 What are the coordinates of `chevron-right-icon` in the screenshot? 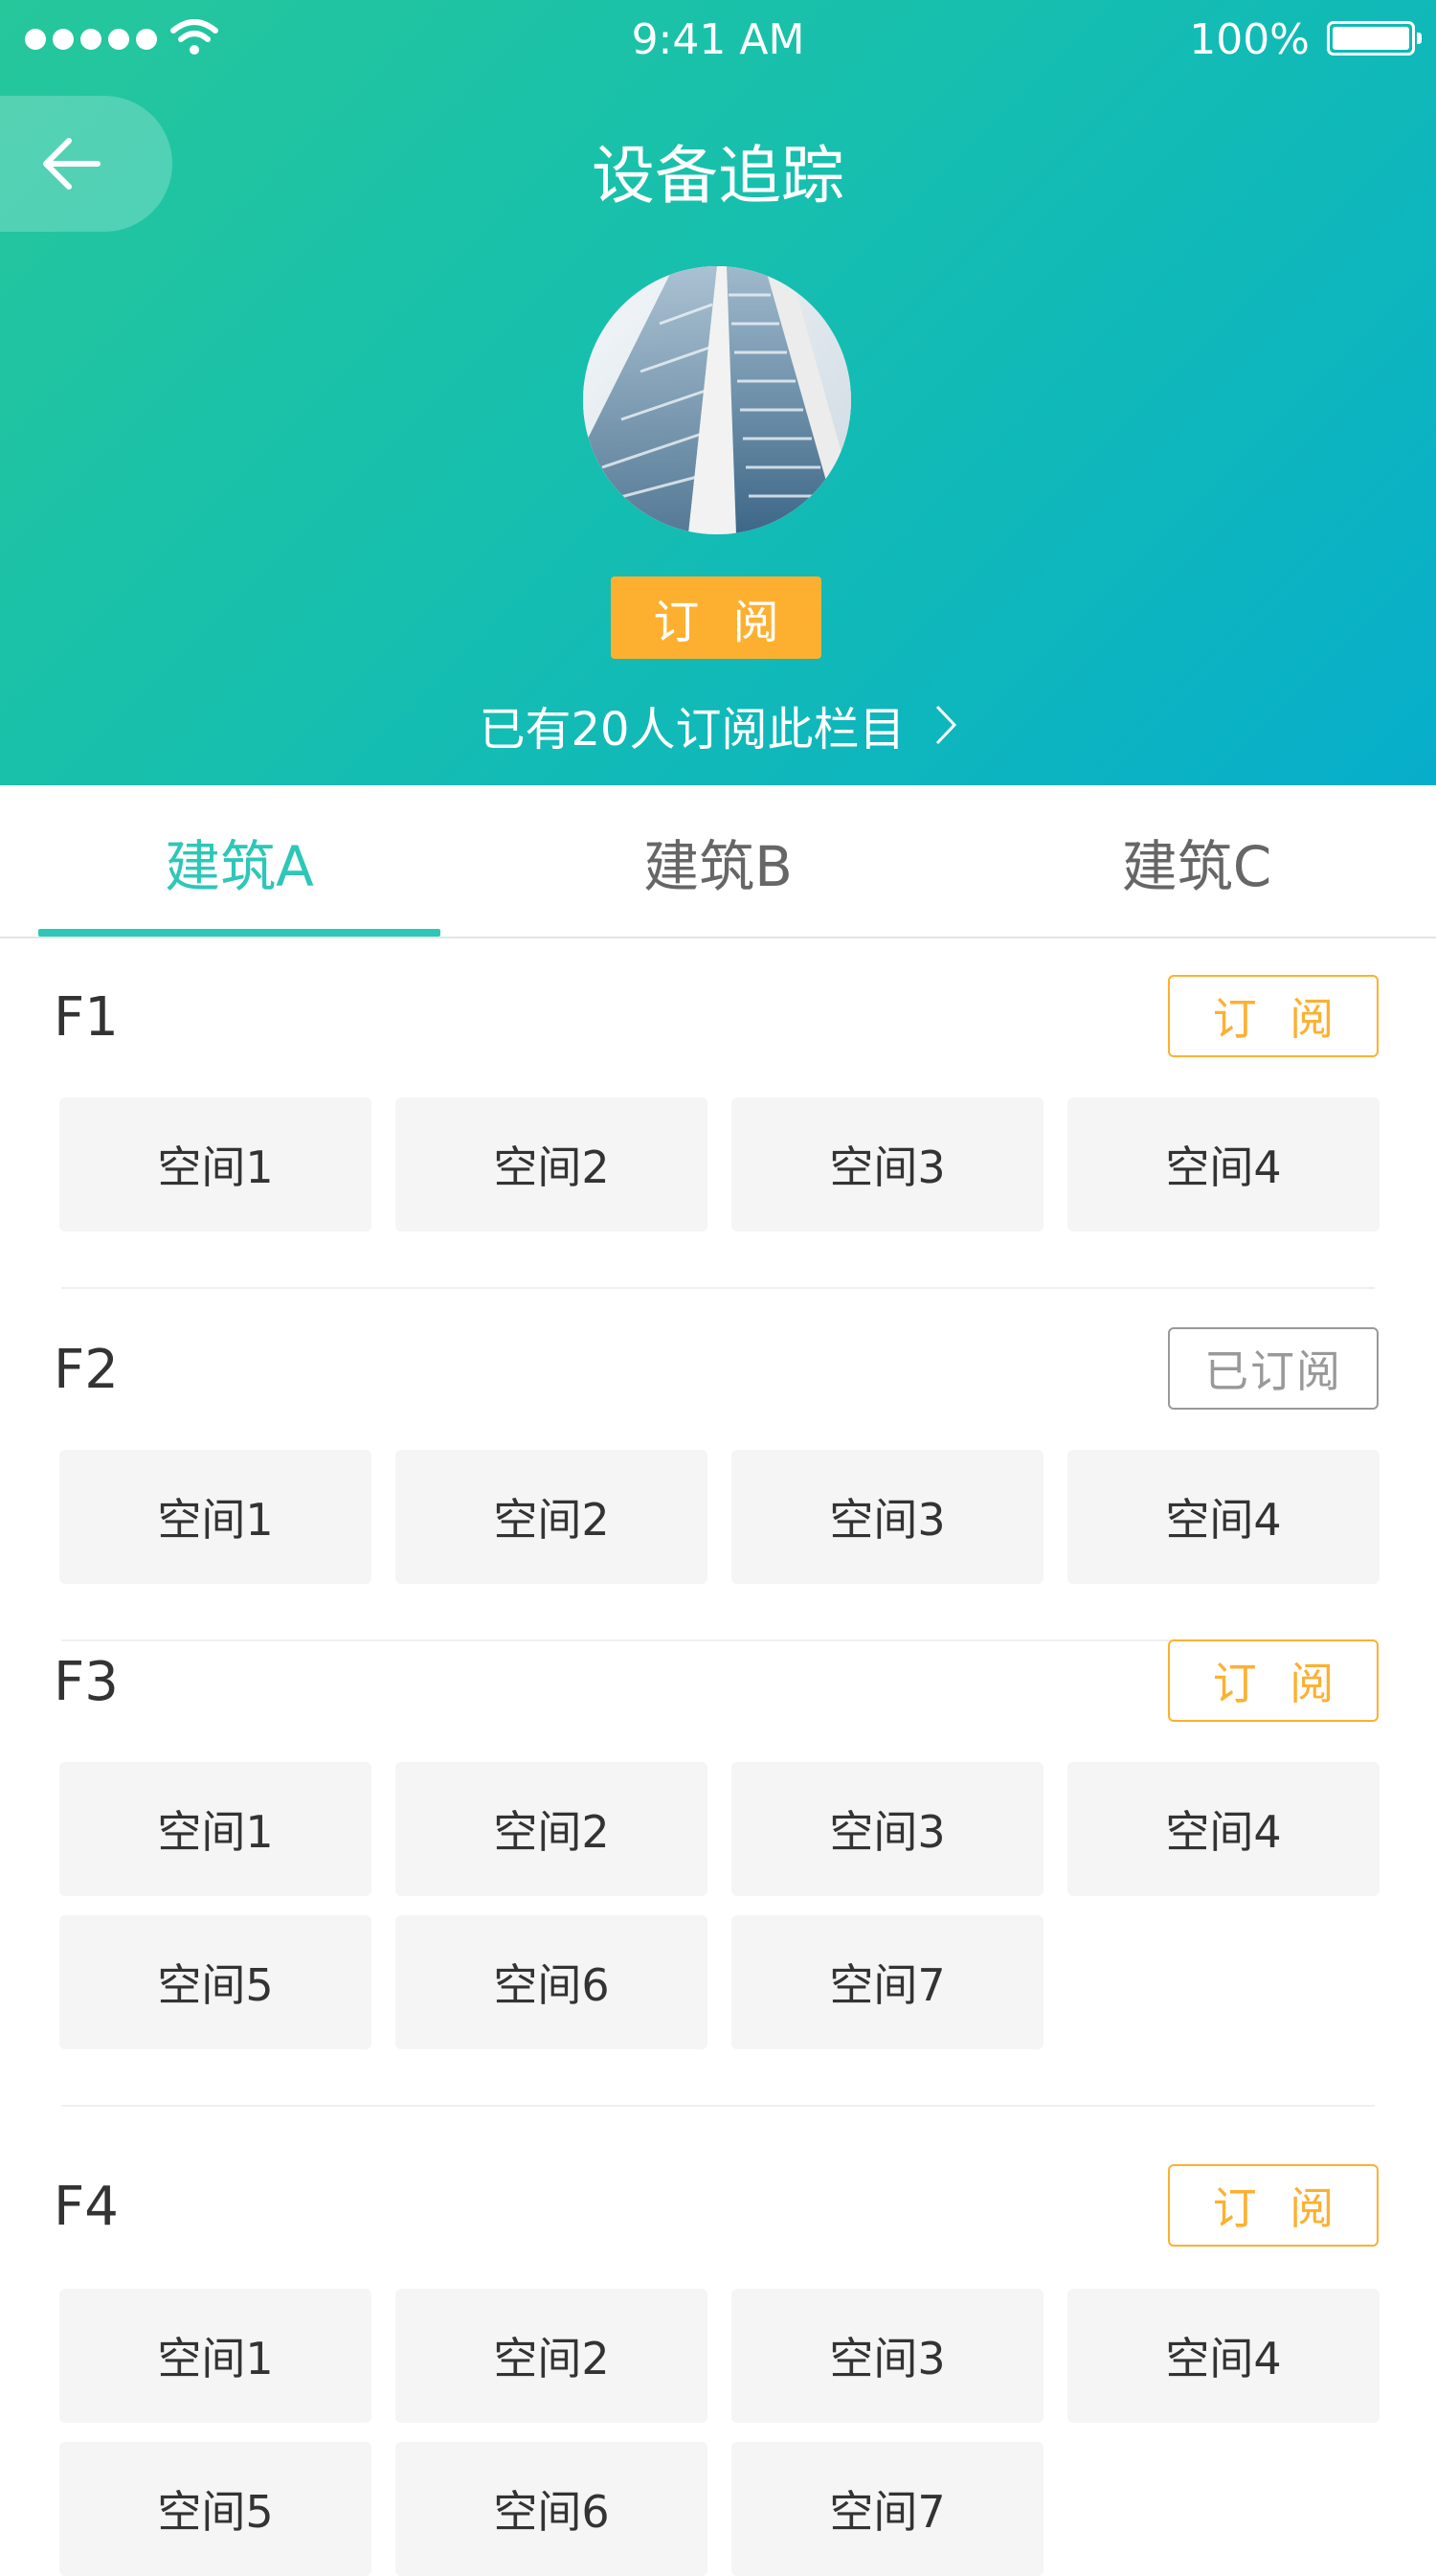 It's located at (945, 725).